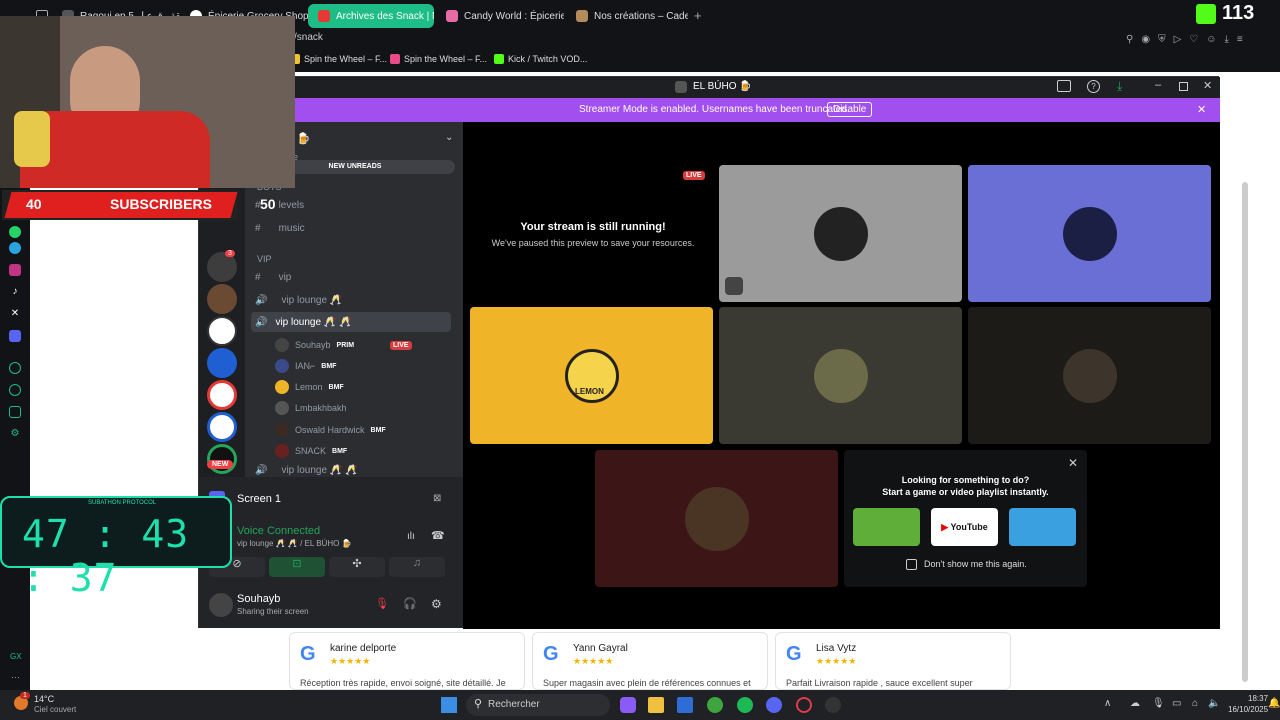 Image resolution: width=1280 pixels, height=720 pixels. What do you see at coordinates (833, 705) in the screenshot?
I see `obs-icon` at bounding box center [833, 705].